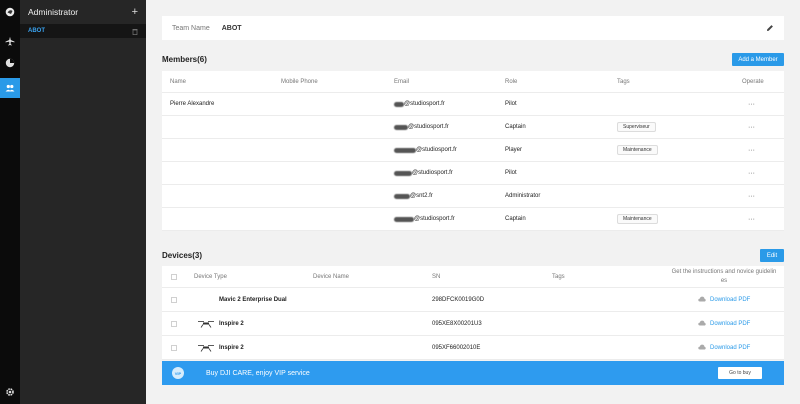 This screenshot has width=800, height=404. Describe the element at coordinates (174, 276) in the screenshot. I see `select-all-checkbox` at that location.